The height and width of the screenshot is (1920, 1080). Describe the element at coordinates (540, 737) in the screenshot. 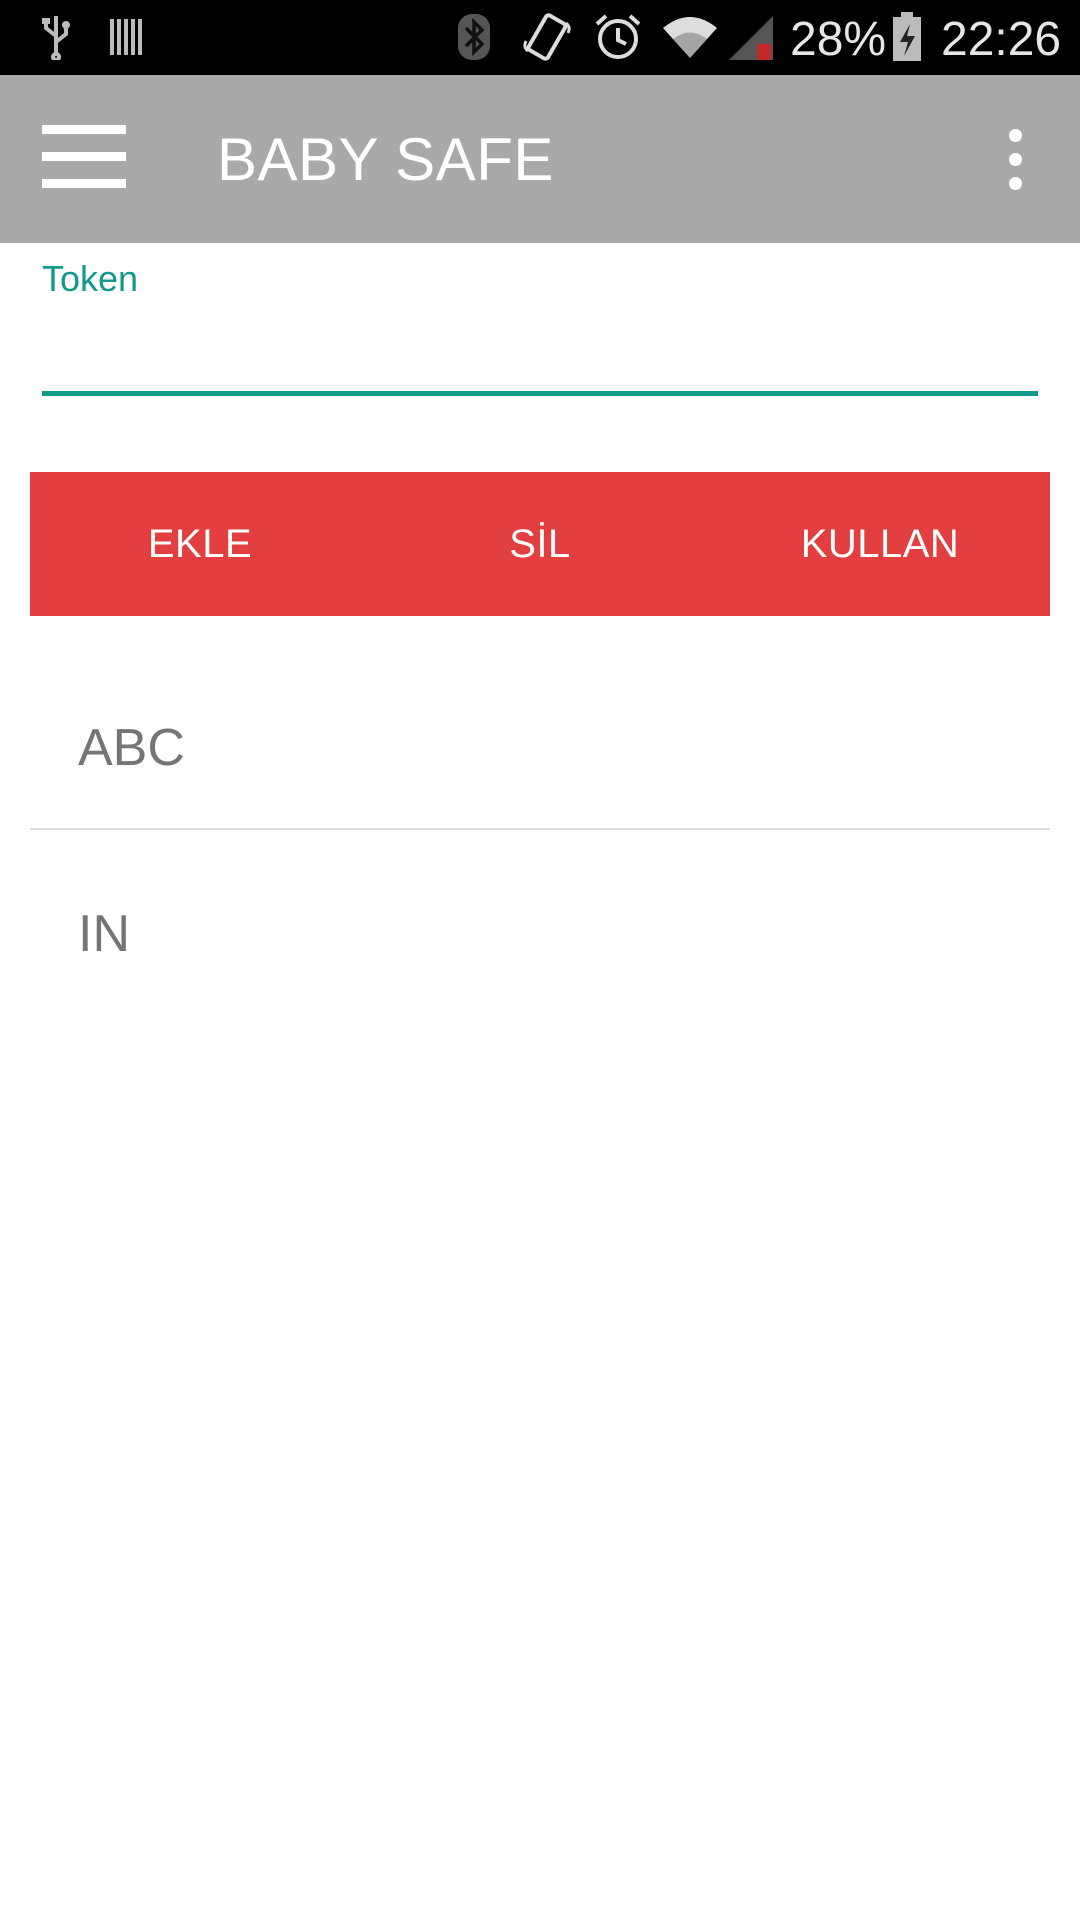

I see `list-item: ABC` at that location.